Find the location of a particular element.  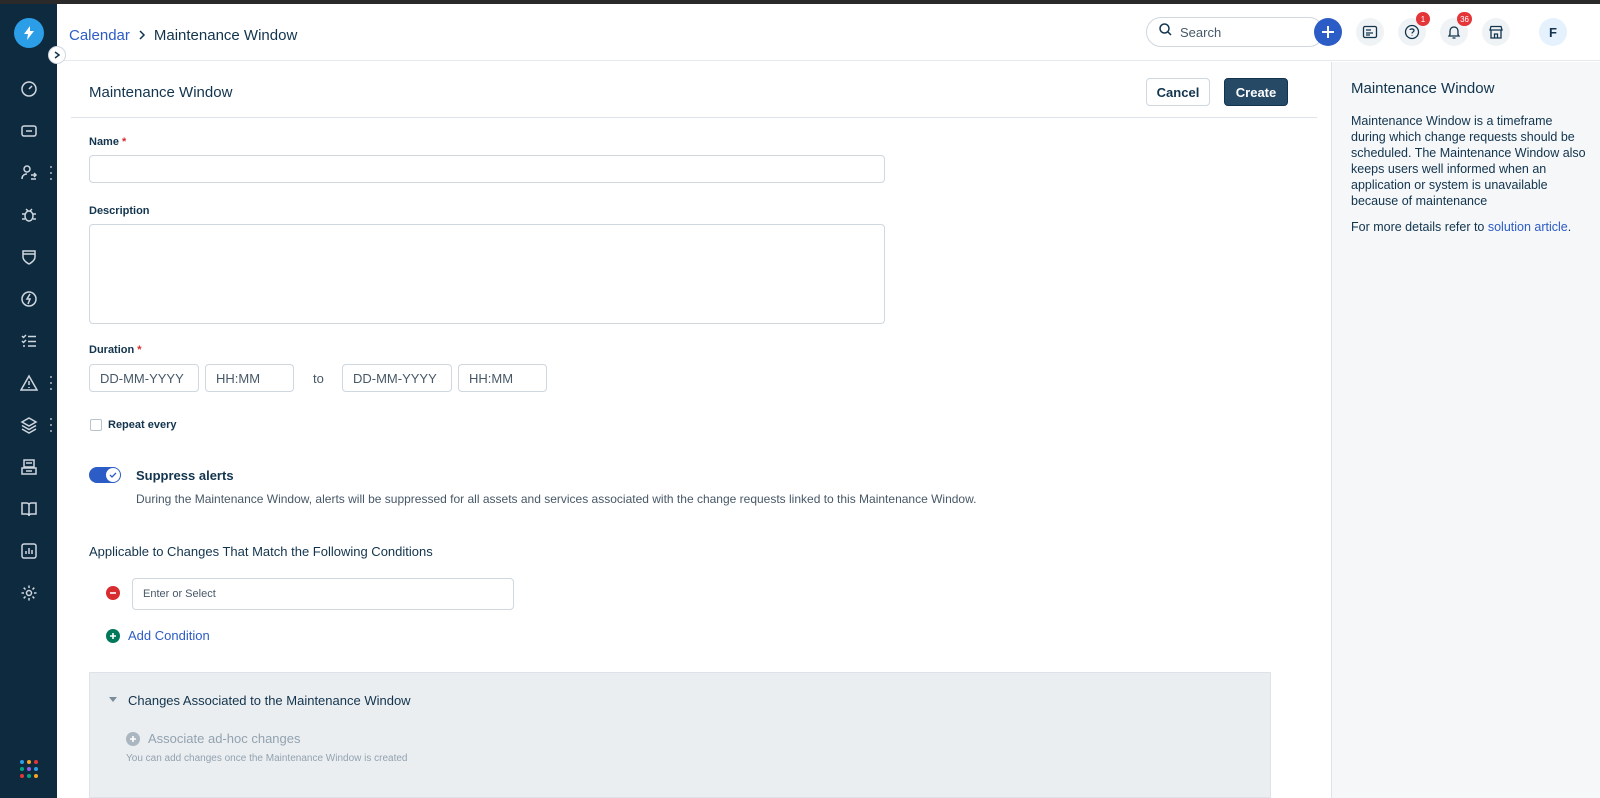

people-transfer-icon is located at coordinates (29, 173).